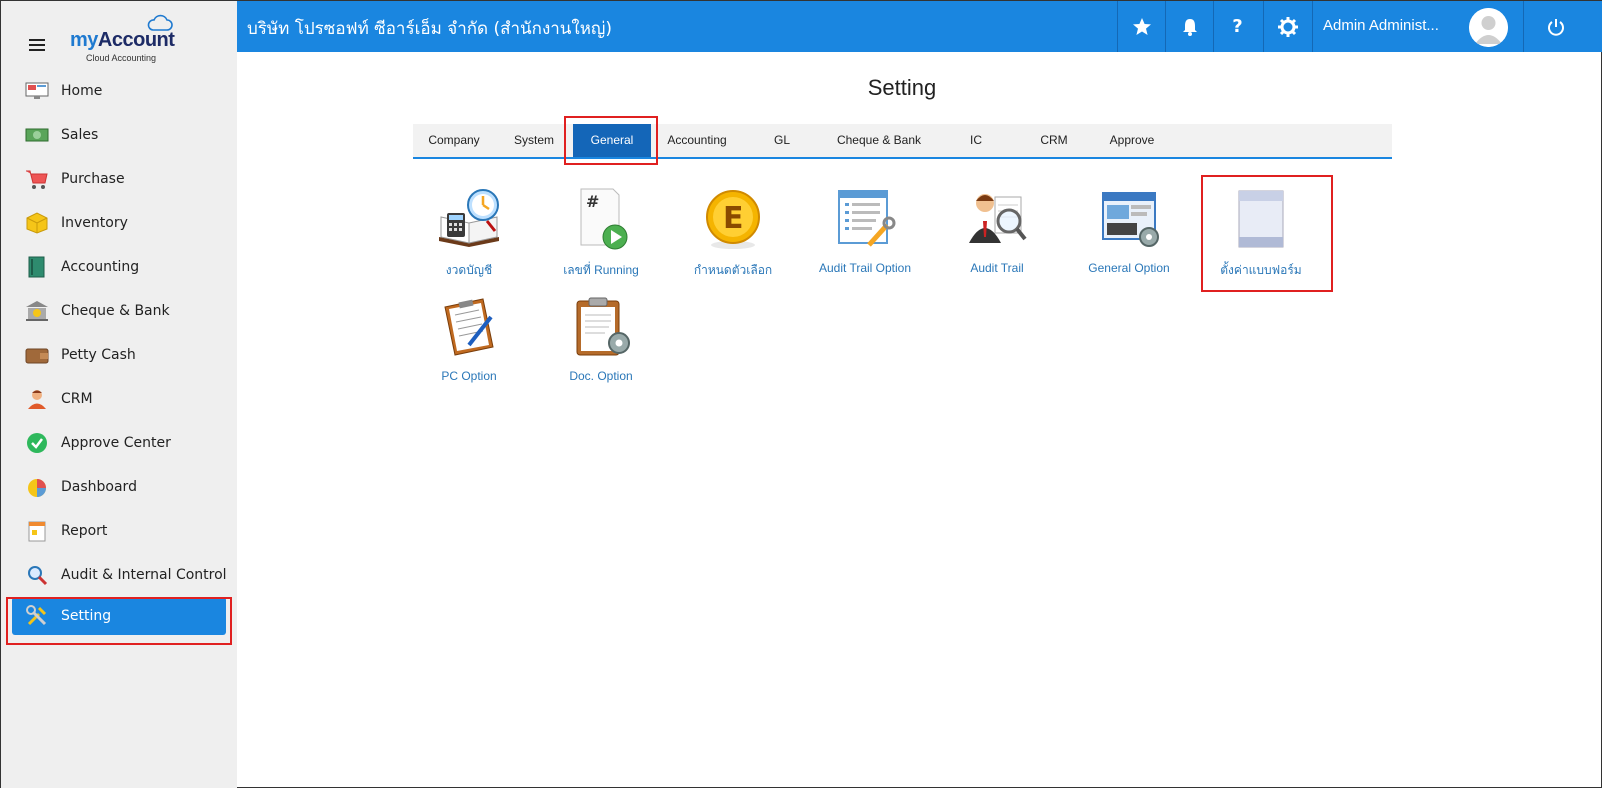 The height and width of the screenshot is (788, 1602). Describe the element at coordinates (37, 179) in the screenshot. I see `cart-icon` at that location.